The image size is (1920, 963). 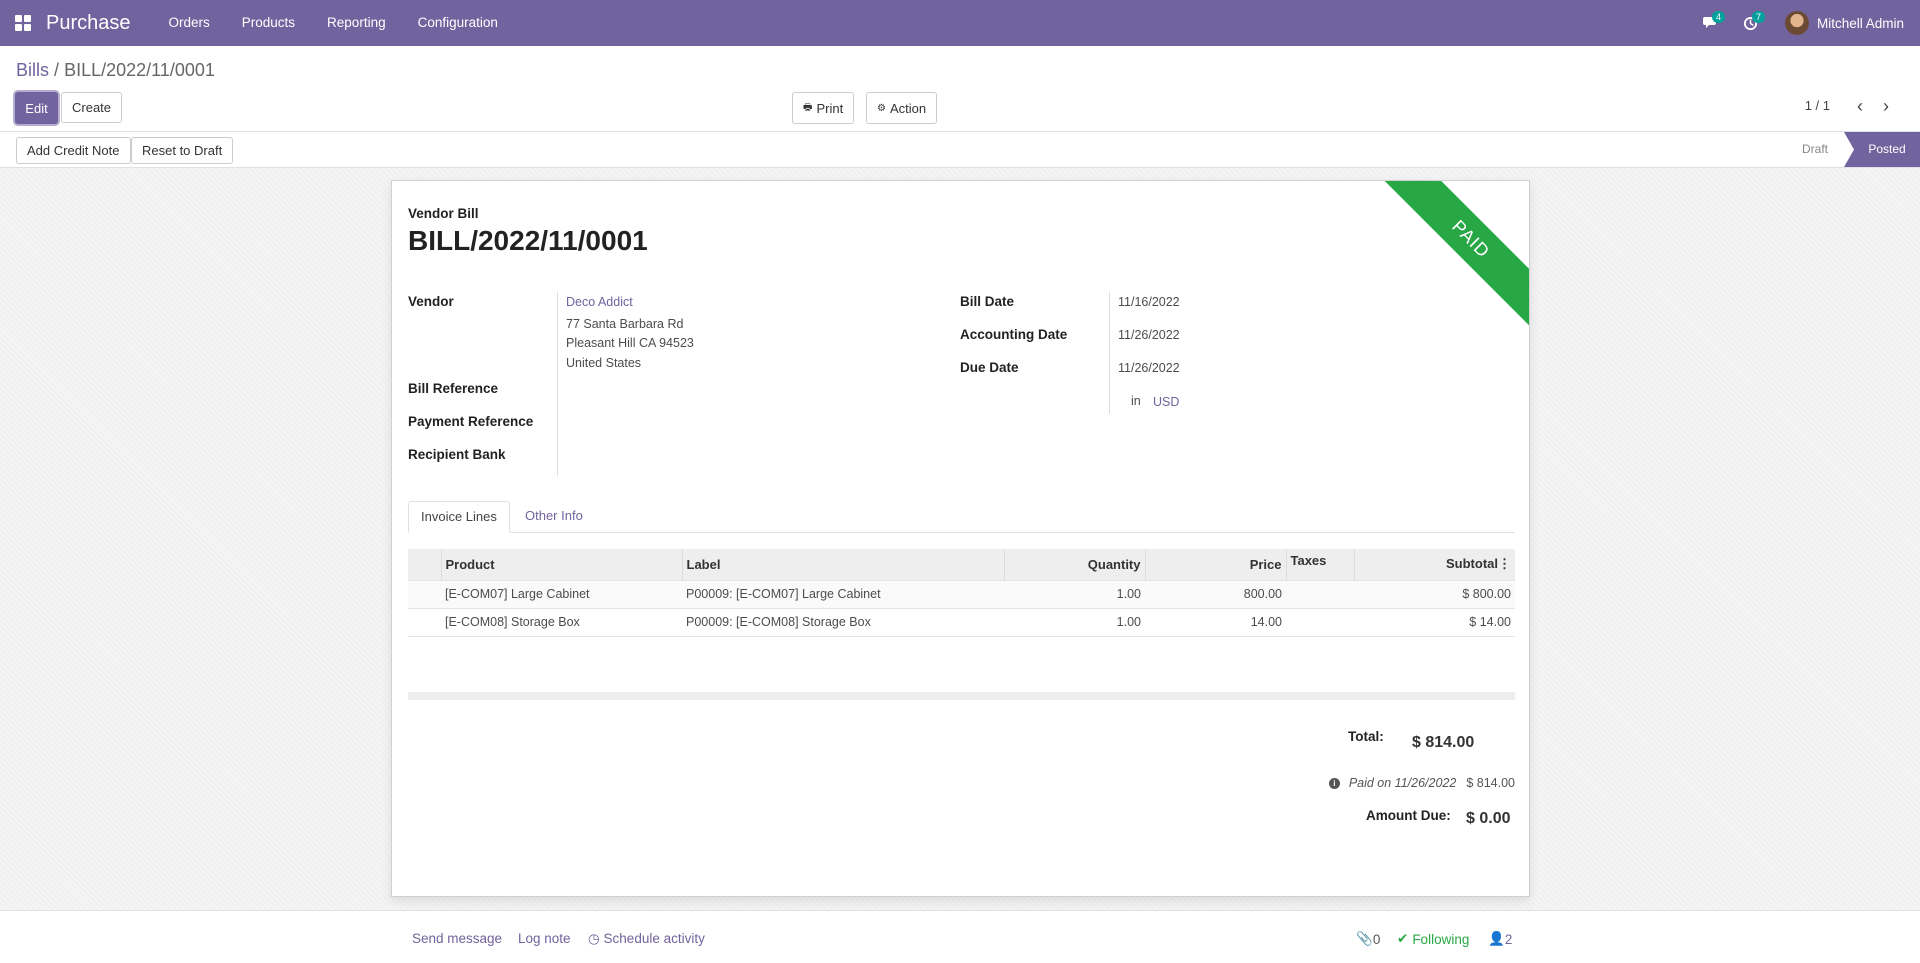 What do you see at coordinates (843, 593) in the screenshot?
I see `cell-label: P00009: [E-COM07] Large Cabinet` at bounding box center [843, 593].